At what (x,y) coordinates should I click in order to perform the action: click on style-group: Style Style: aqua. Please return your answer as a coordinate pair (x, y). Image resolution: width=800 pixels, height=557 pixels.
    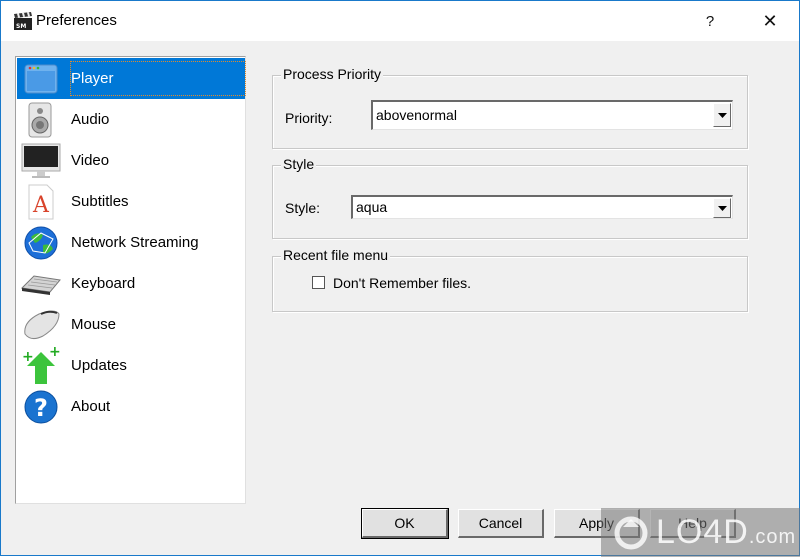
    Looking at the image, I should click on (510, 197).